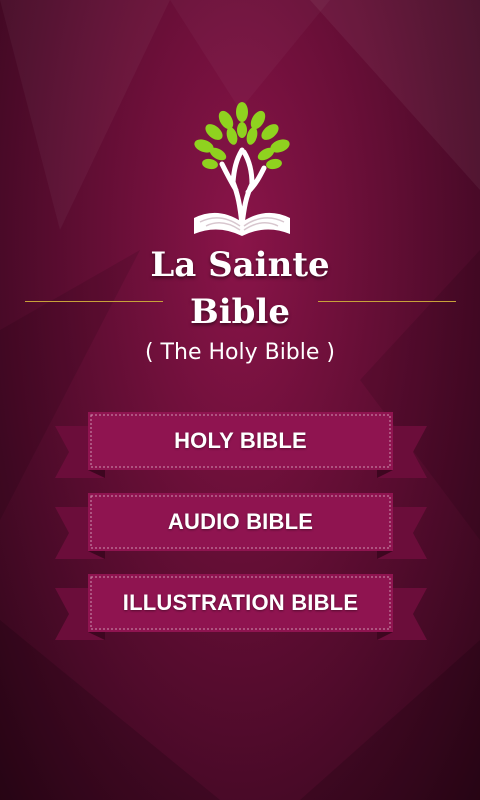 The width and height of the screenshot is (480, 800). I want to click on audio-bible-label: AUDIO BIBLE, so click(240, 521).